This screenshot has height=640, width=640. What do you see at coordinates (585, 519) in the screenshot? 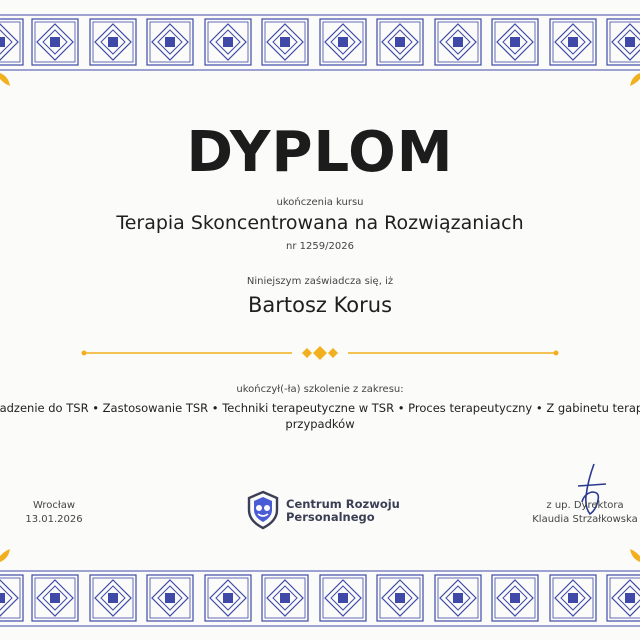
I see `signer-name: Klaudia Strzałkowska` at bounding box center [585, 519].